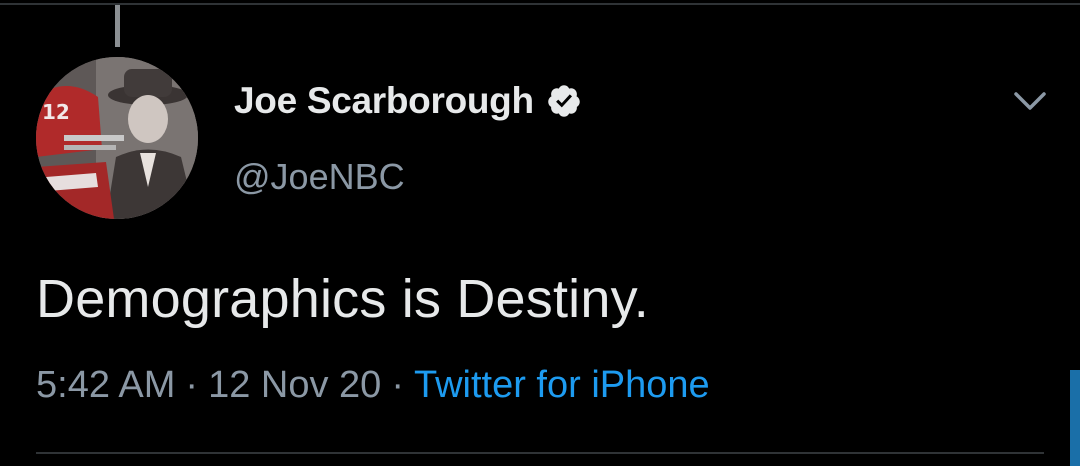  I want to click on tweet-text: Demographics is Destiny., so click(343, 299).